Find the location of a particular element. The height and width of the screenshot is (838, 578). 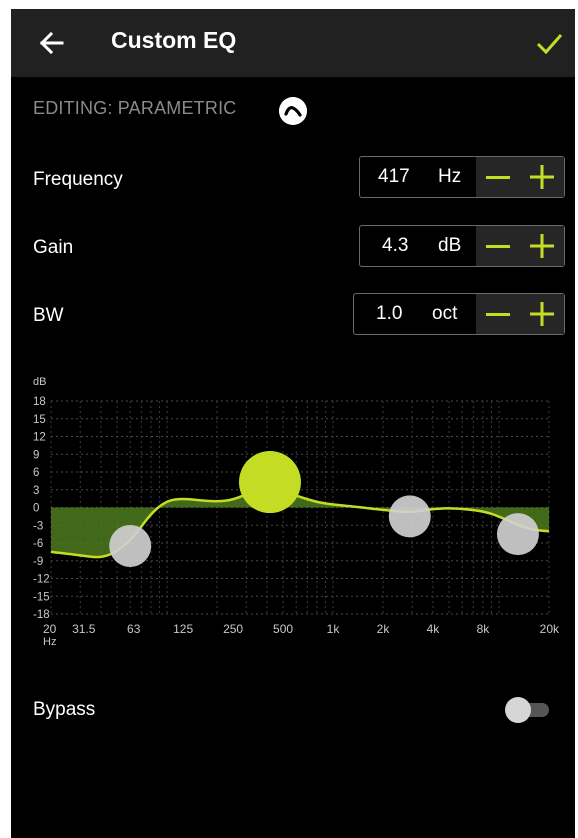

y-tick-label: -9 is located at coordinates (38, 562).